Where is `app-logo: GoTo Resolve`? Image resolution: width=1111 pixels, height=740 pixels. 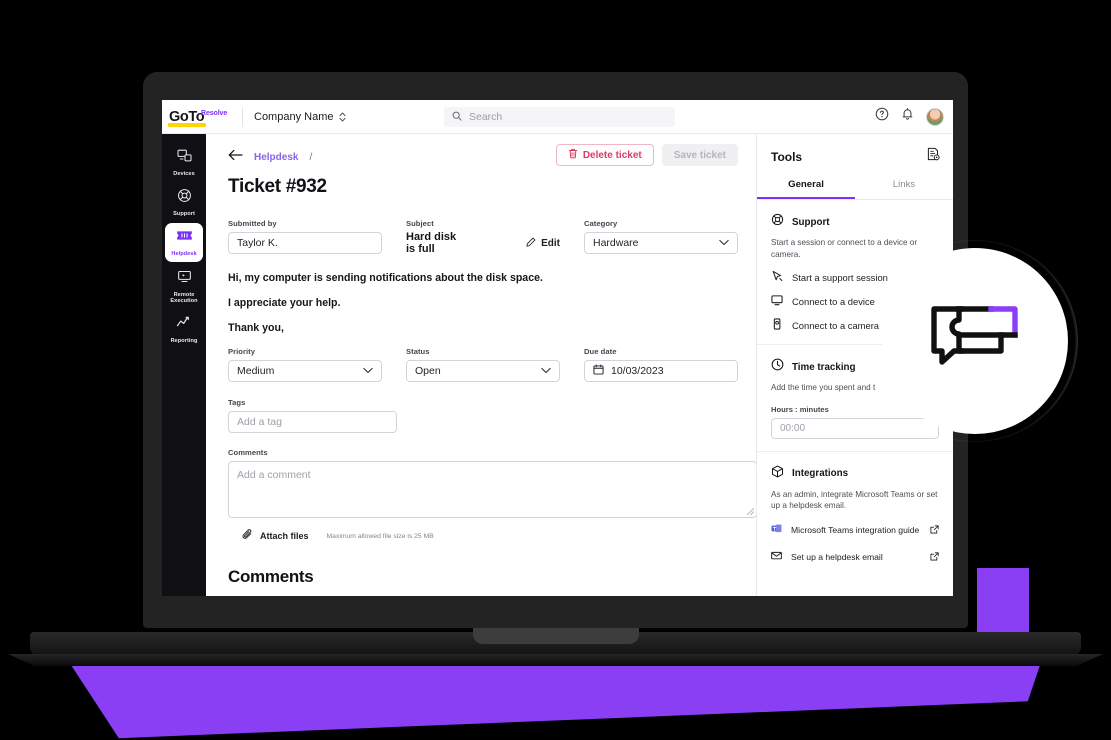 app-logo: GoTo Resolve is located at coordinates (200, 117).